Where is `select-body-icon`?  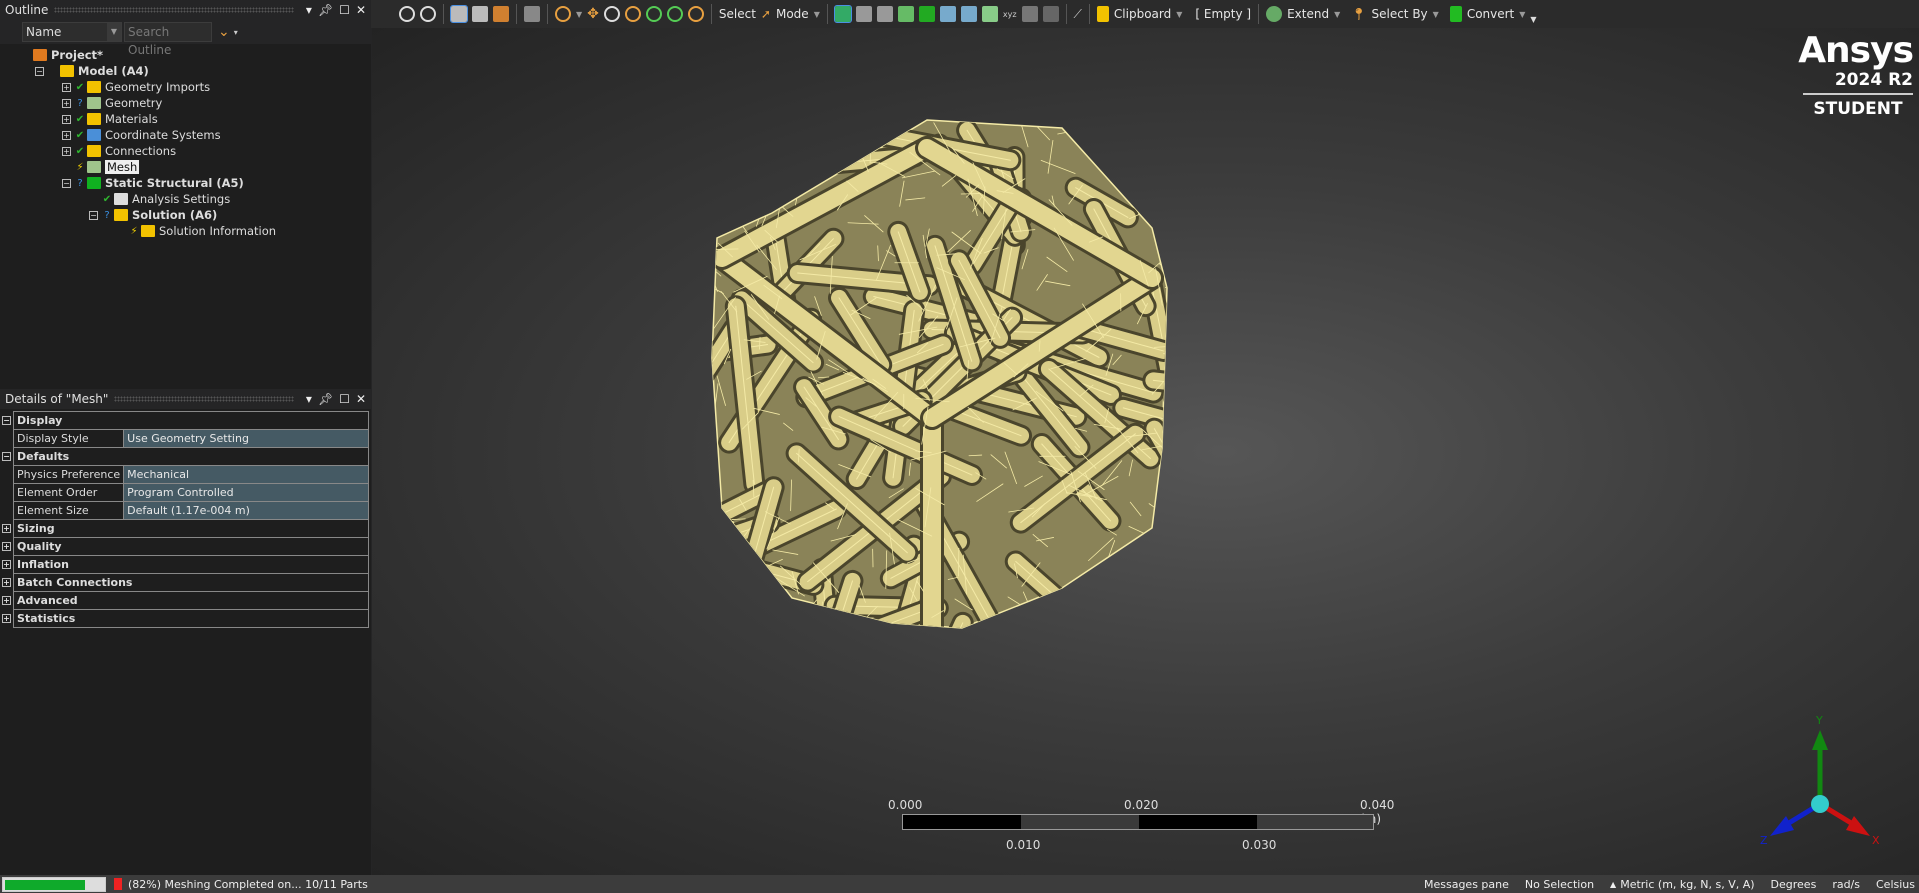 select-body-icon is located at coordinates (926, 14).